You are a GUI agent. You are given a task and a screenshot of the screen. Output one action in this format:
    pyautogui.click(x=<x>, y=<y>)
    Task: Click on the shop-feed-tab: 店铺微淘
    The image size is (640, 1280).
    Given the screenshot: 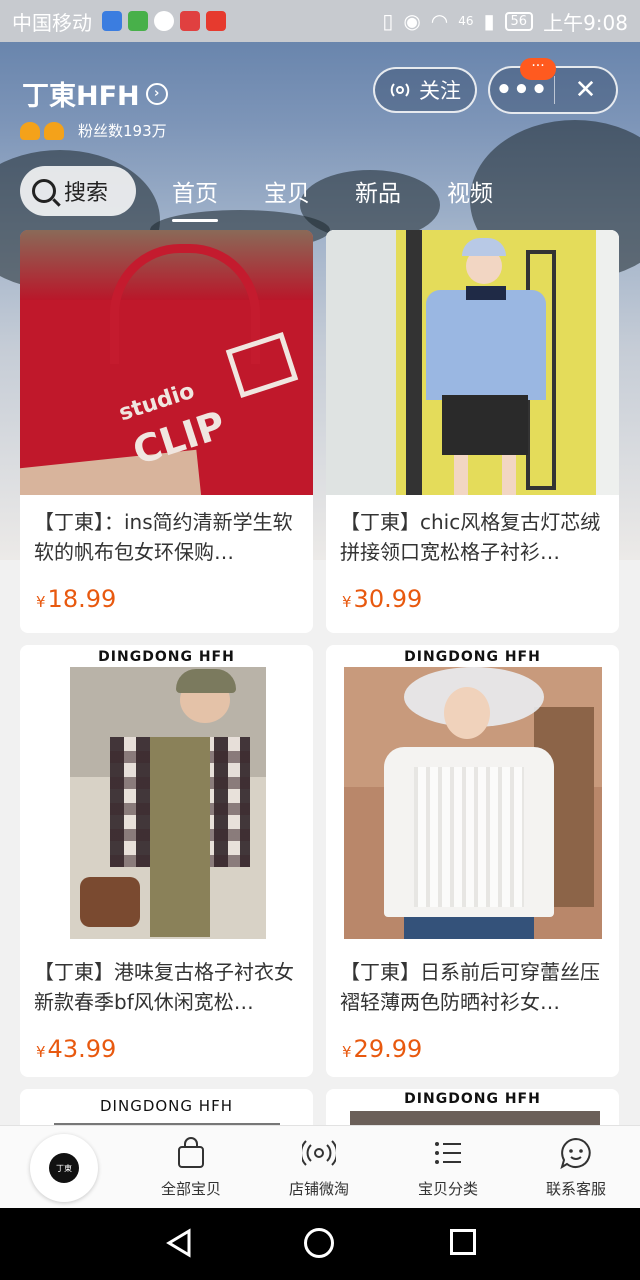 What is the action you would take?
    pyautogui.click(x=319, y=1167)
    